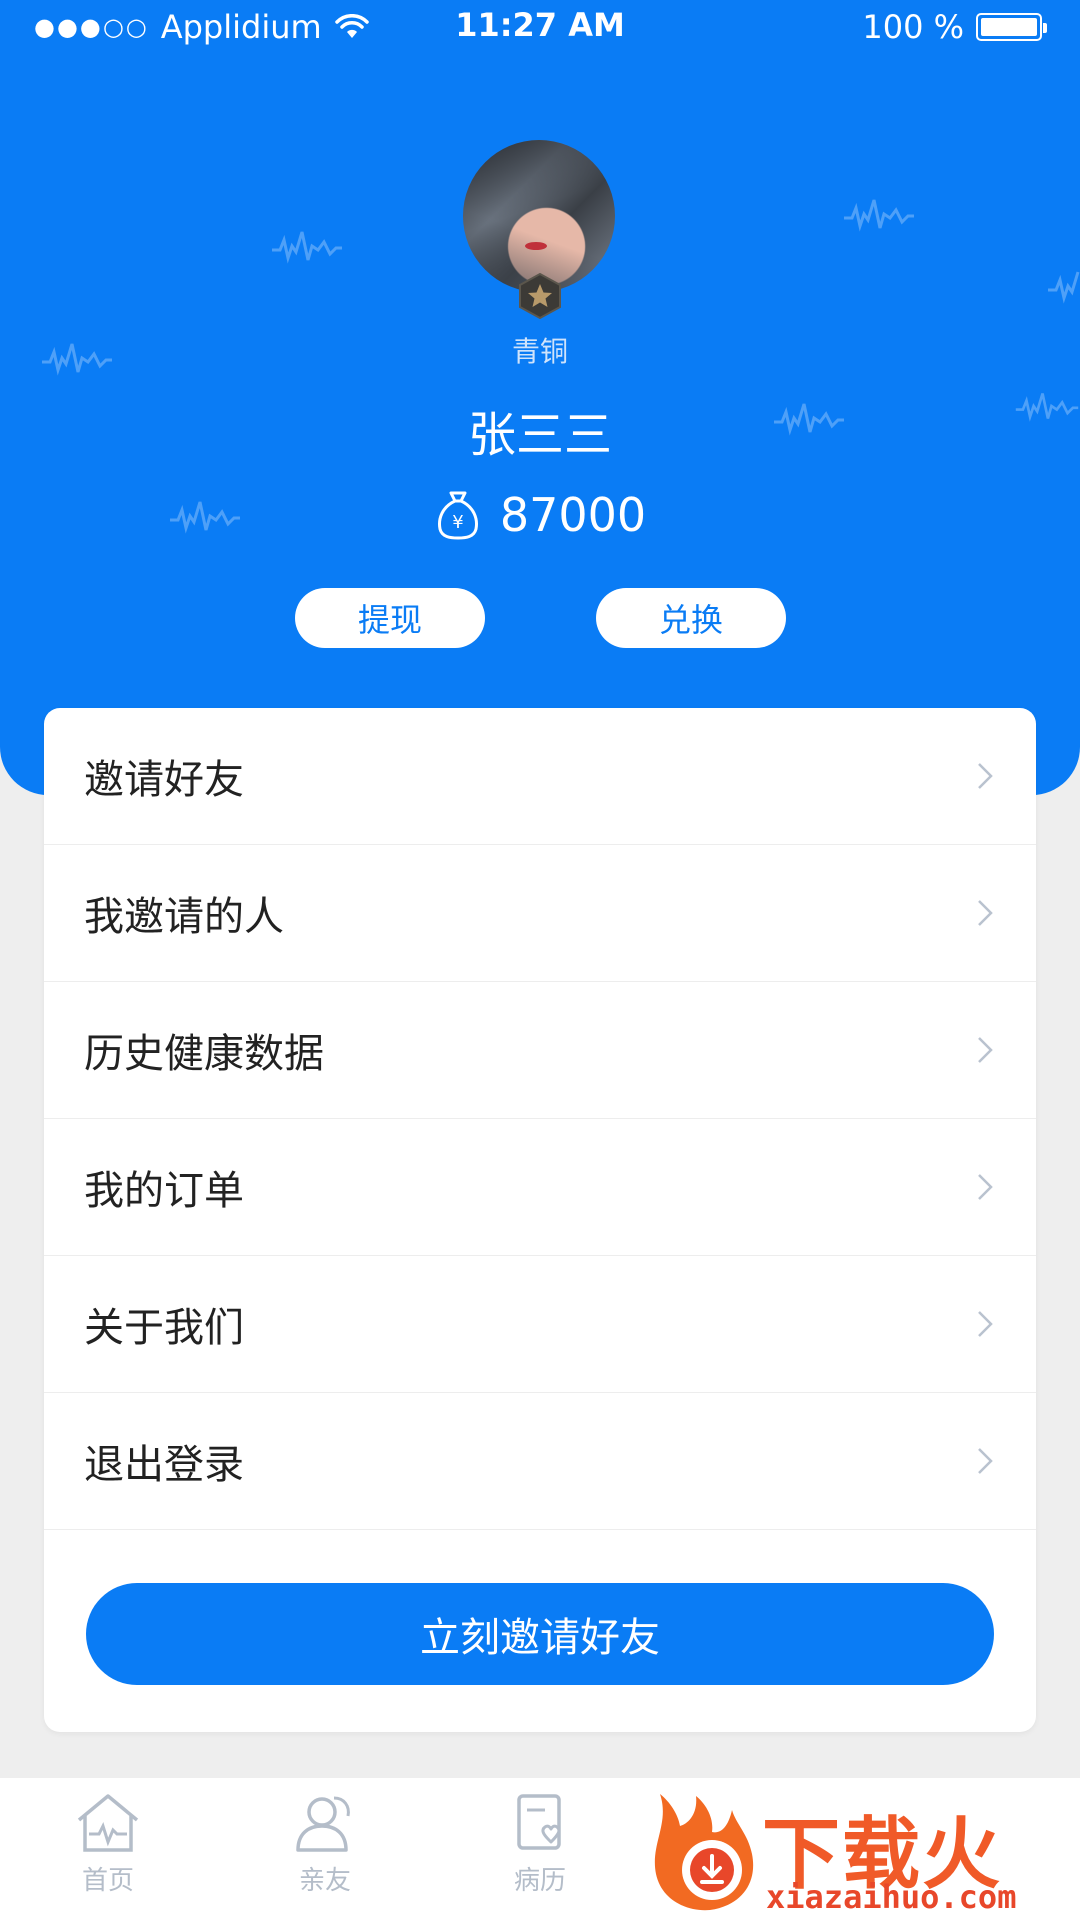 The image size is (1080, 1920). What do you see at coordinates (540, 1461) in the screenshot?
I see `menu-item-logout: 退出登录` at bounding box center [540, 1461].